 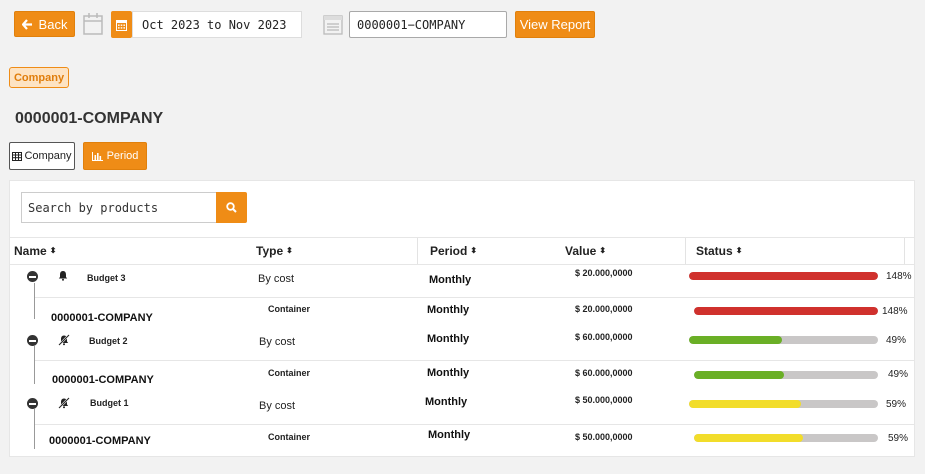 I want to click on row-name: Budget 2, so click(x=108, y=341).